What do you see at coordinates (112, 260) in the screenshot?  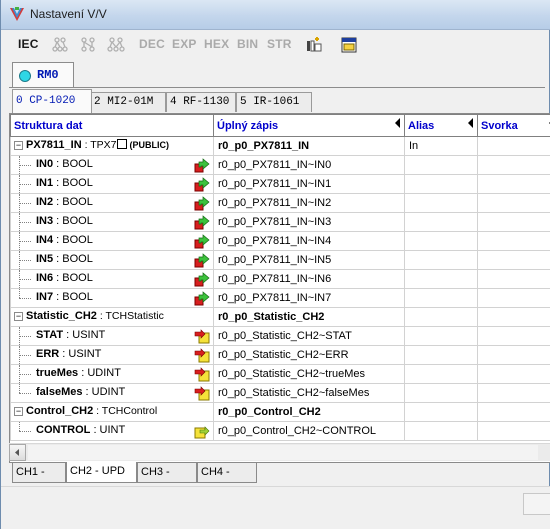 I see `structure-cell: IN5 : BOOL` at bounding box center [112, 260].